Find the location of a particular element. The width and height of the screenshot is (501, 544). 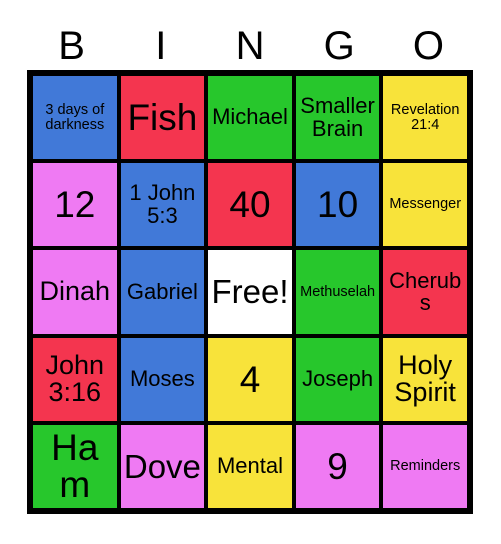

bingo-cell: Methuselah is located at coordinates (337, 292).